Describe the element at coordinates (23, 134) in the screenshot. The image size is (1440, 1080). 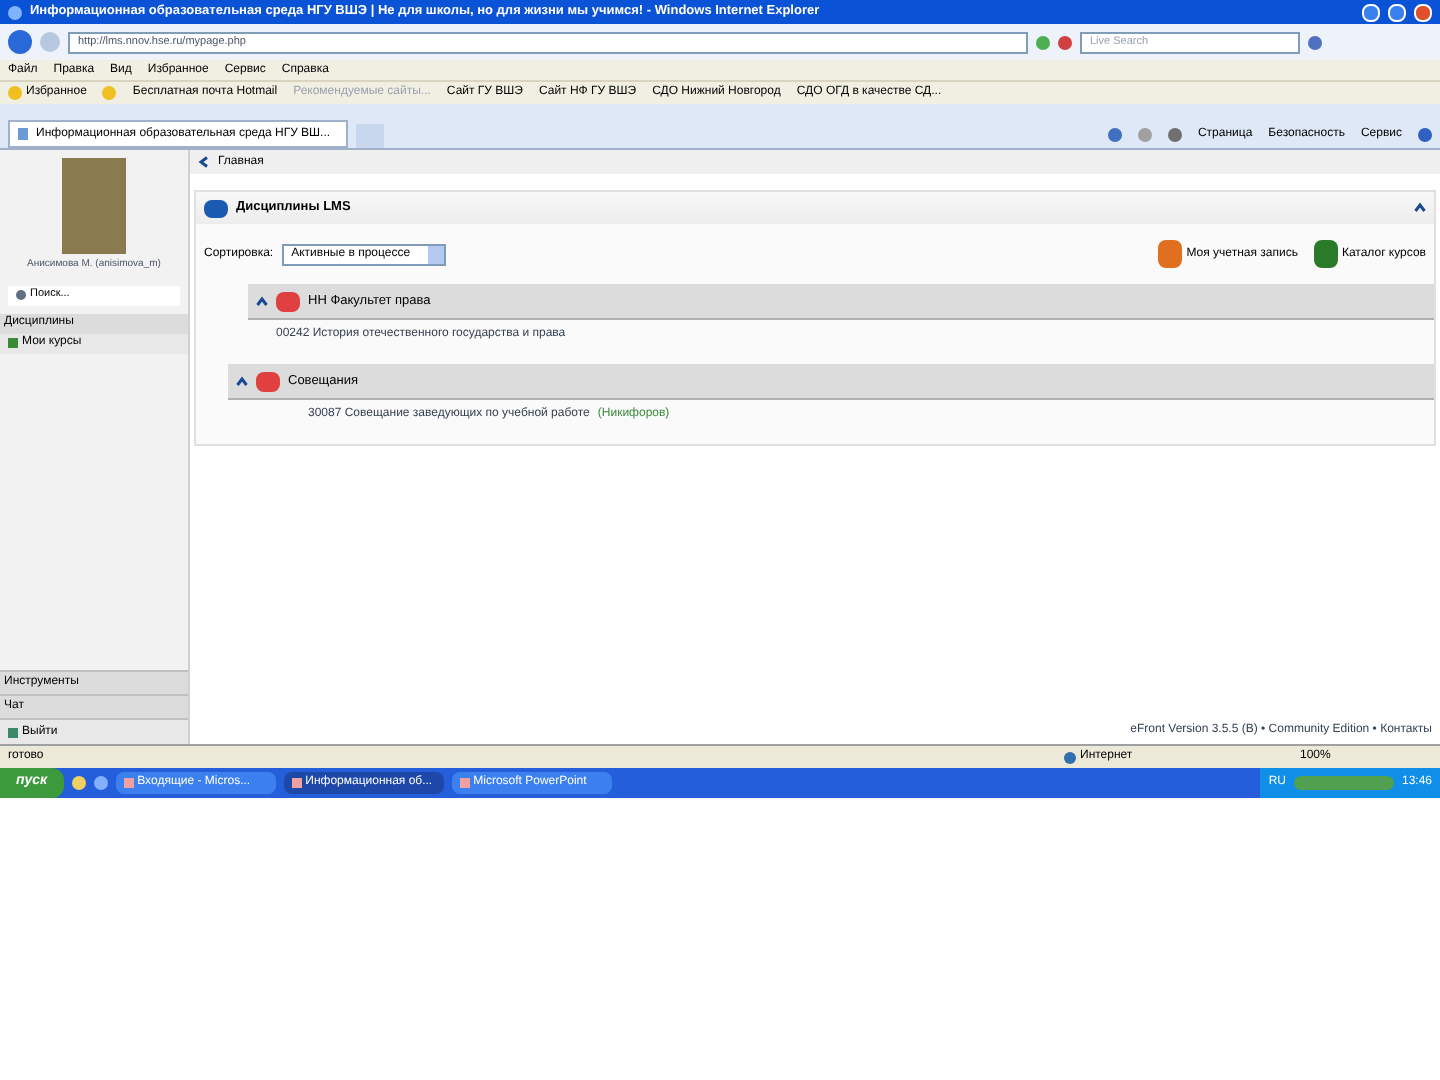
I see `page-icon` at that location.